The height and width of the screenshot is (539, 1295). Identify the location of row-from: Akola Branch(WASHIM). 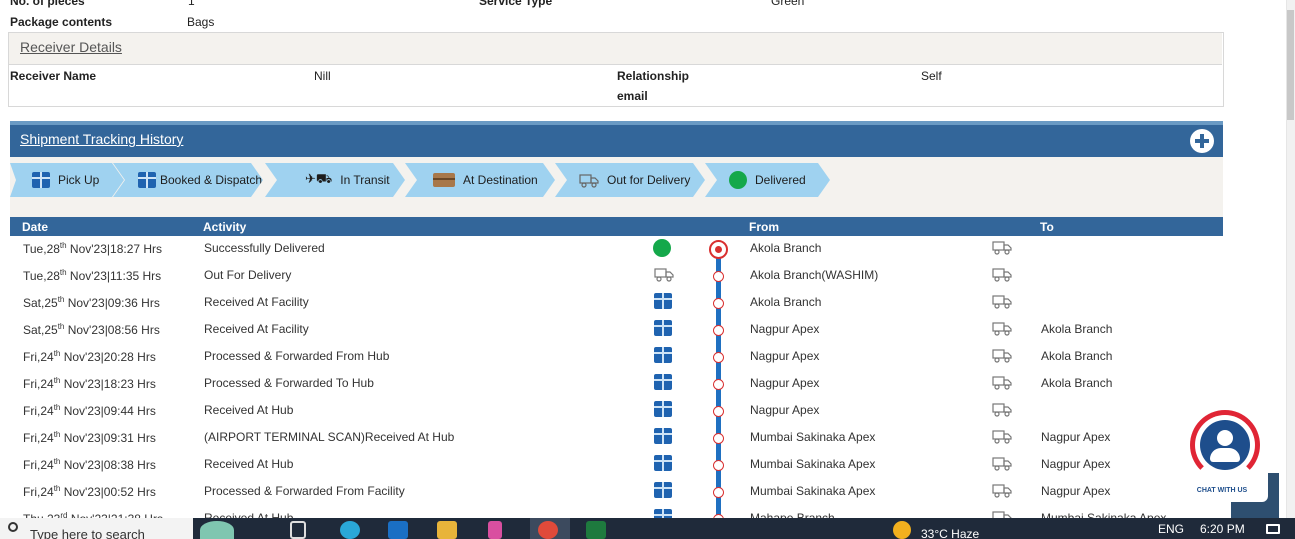
(814, 275).